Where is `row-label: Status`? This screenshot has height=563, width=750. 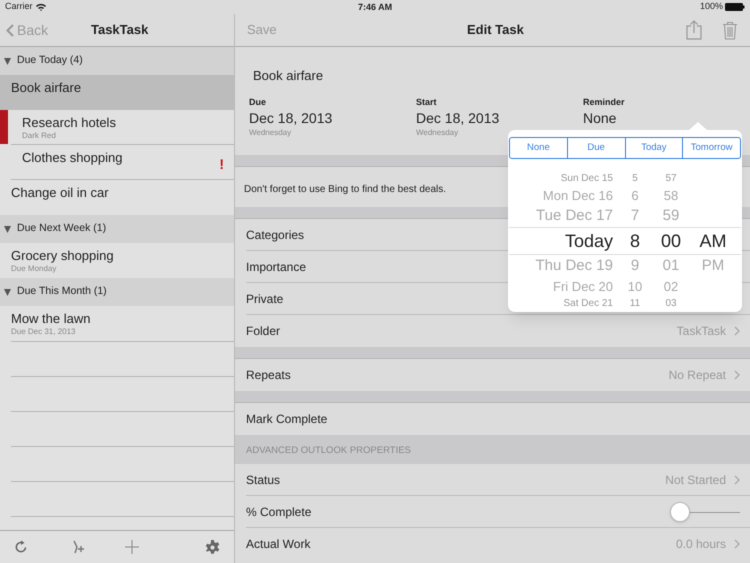
row-label: Status is located at coordinates (263, 480).